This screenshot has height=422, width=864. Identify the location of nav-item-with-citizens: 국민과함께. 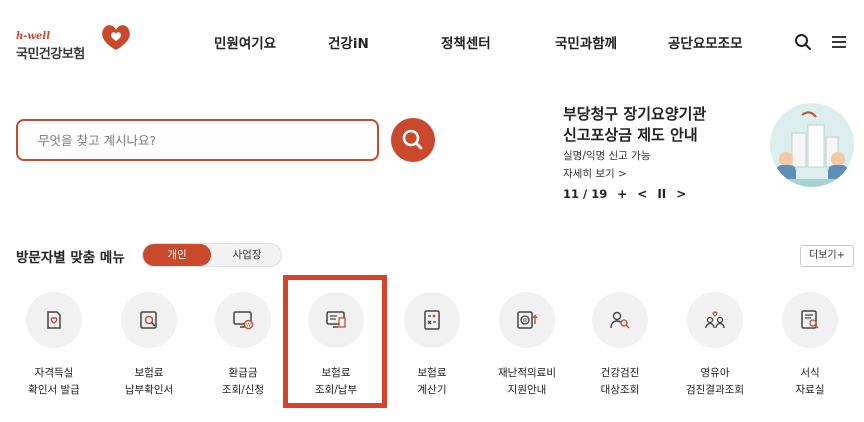
(586, 42).